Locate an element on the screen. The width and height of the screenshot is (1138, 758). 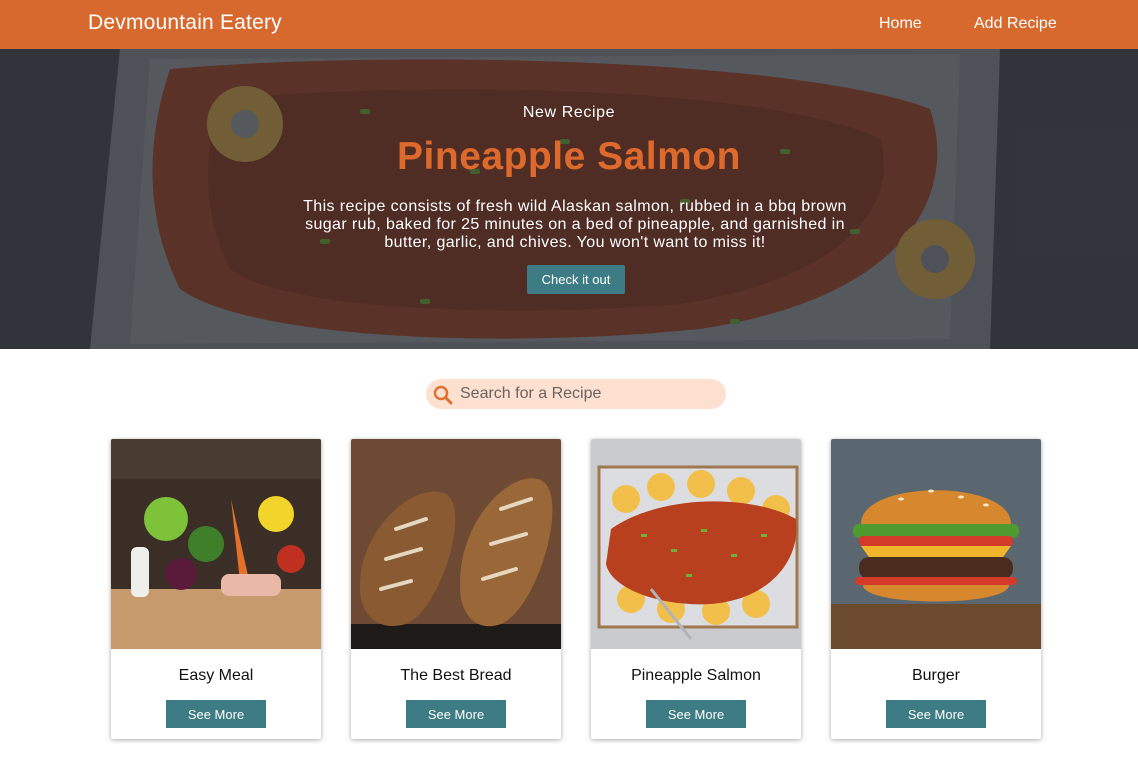
recipe-card-title: The Best Bread is located at coordinates (456, 675).